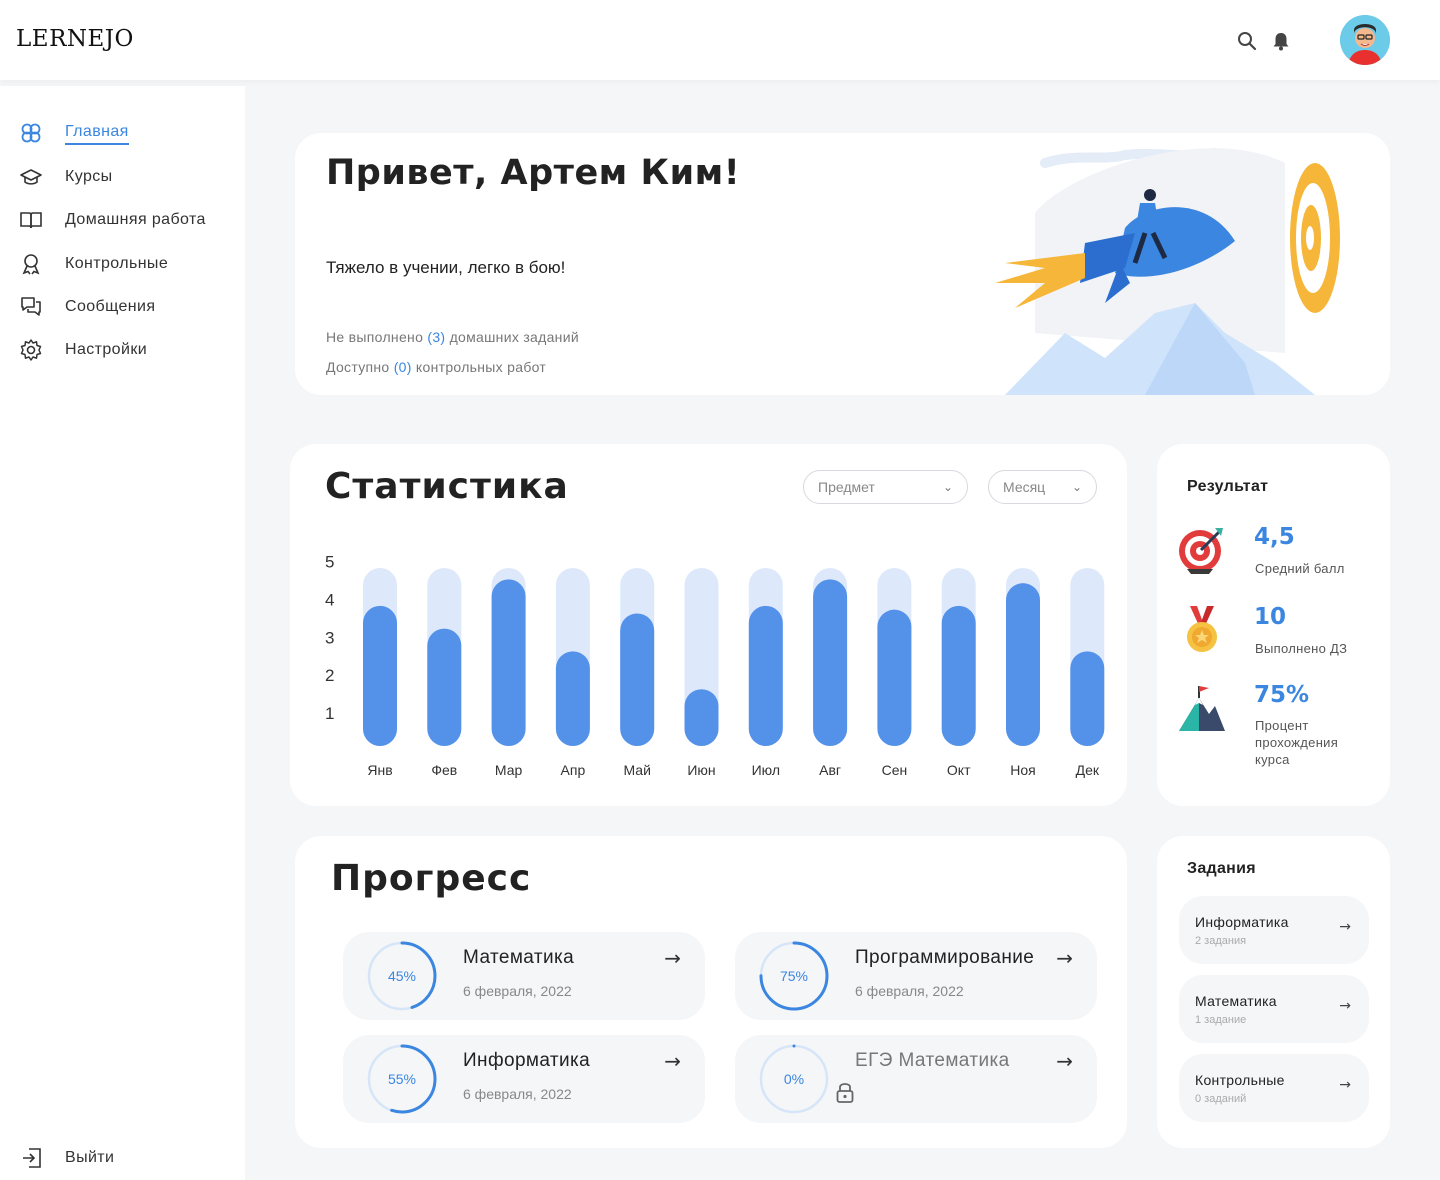 Image resolution: width=1440 pixels, height=1180 pixels. Describe the element at coordinates (135, 219) in the screenshot. I see `sidebar-item-label: Домашняя работа` at that location.